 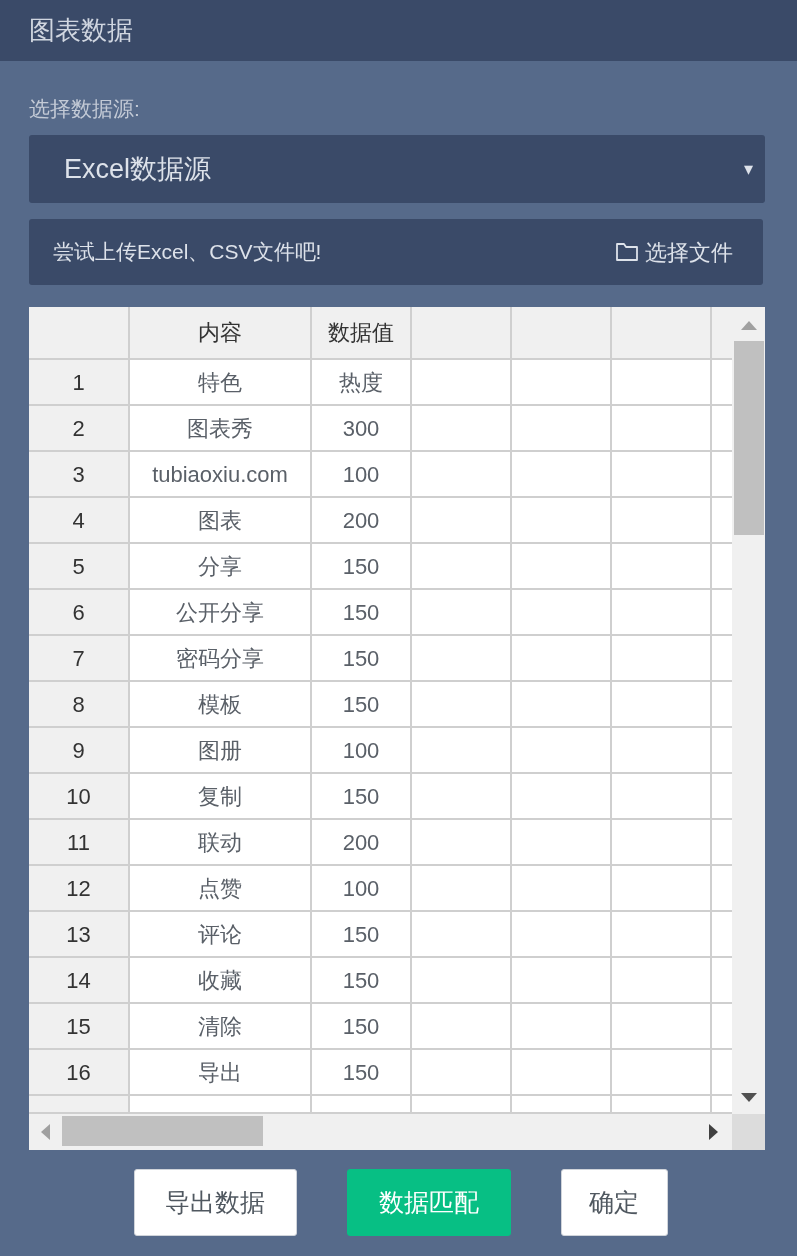 What do you see at coordinates (380, 1132) in the screenshot?
I see `horizontal-scrollbar` at bounding box center [380, 1132].